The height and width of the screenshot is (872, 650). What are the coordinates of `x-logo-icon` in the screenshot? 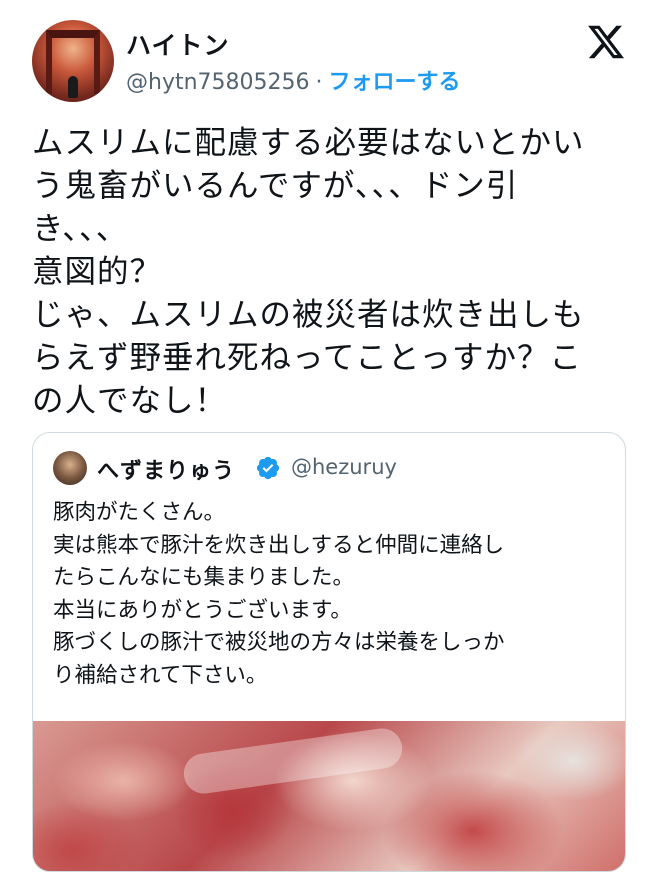 It's located at (606, 42).